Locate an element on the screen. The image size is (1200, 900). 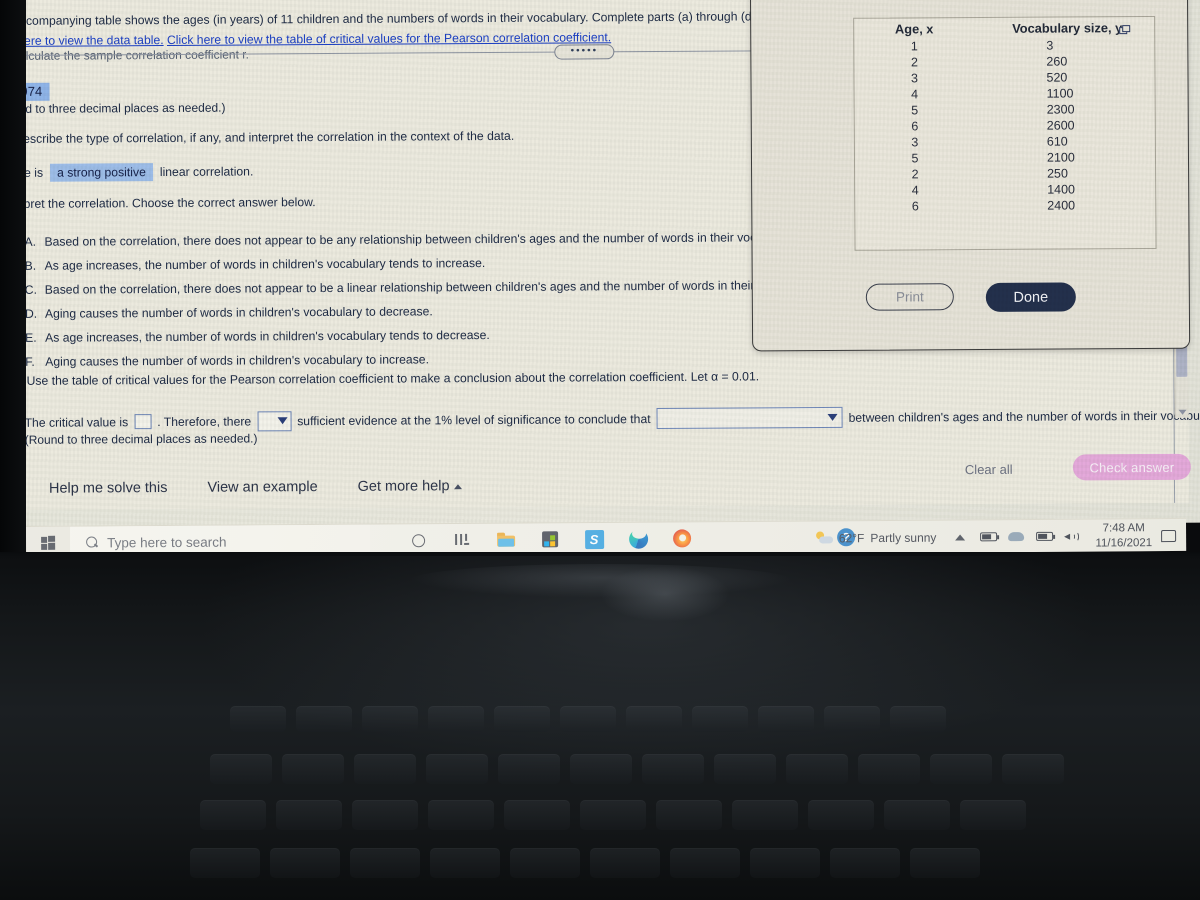
linear-correlation-label: linear correlation. is located at coordinates (206, 172).